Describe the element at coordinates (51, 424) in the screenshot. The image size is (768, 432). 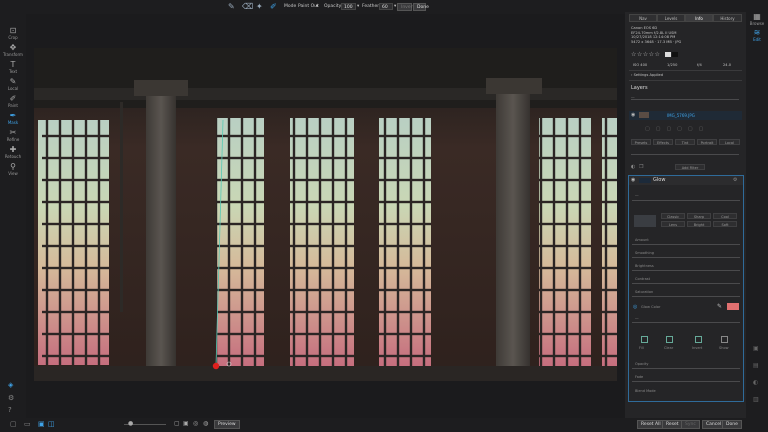
I see `compare-view-icon: ◫` at that location.